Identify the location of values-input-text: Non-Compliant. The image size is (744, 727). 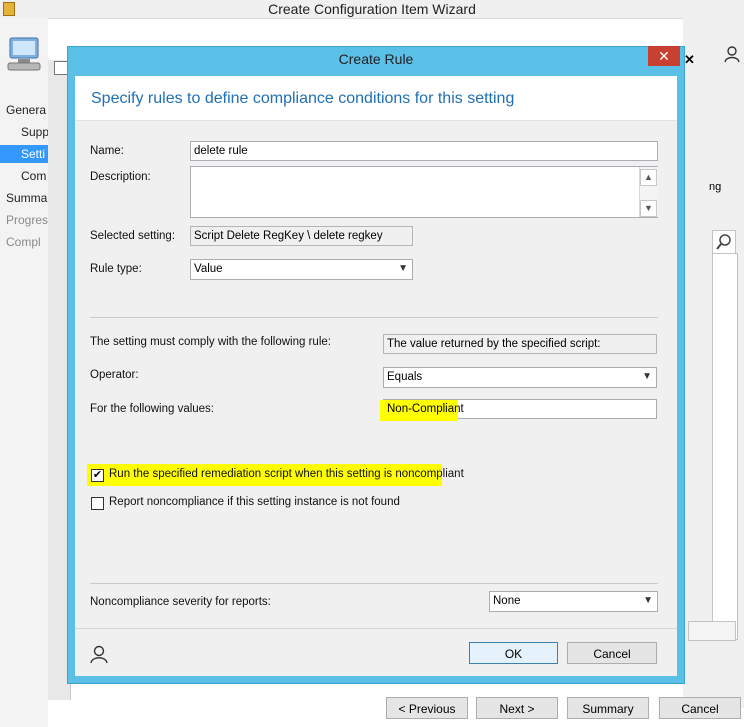
(425, 409).